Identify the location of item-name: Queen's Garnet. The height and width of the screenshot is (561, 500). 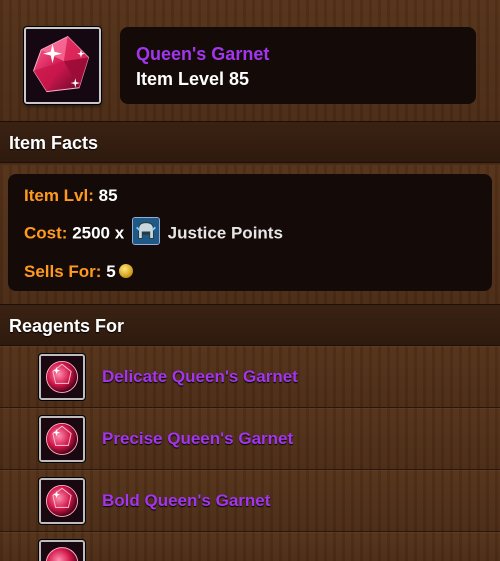
(203, 54).